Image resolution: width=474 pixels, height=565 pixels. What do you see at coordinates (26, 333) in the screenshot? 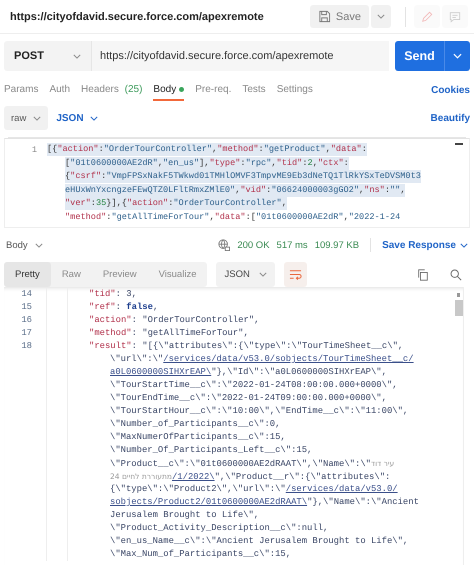
I see `line-number: 17` at bounding box center [26, 333].